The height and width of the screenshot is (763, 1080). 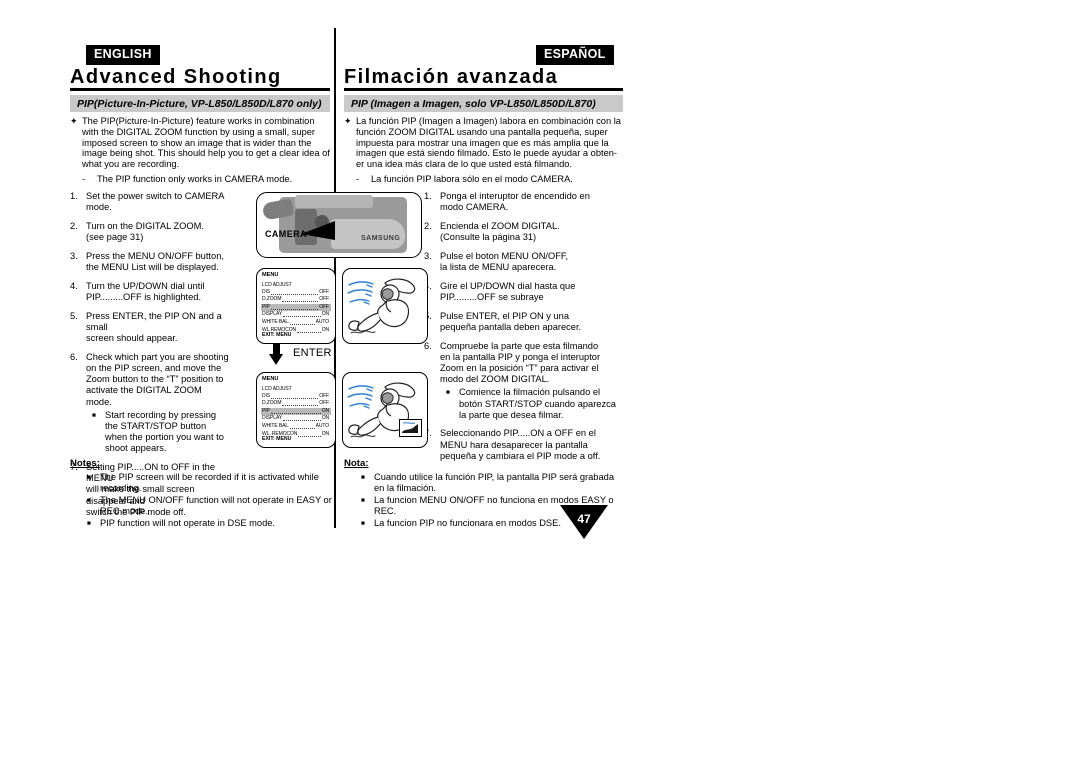 What do you see at coordinates (155, 202) in the screenshot?
I see `step-text: Set the power switch to CAMERA mode.` at bounding box center [155, 202].